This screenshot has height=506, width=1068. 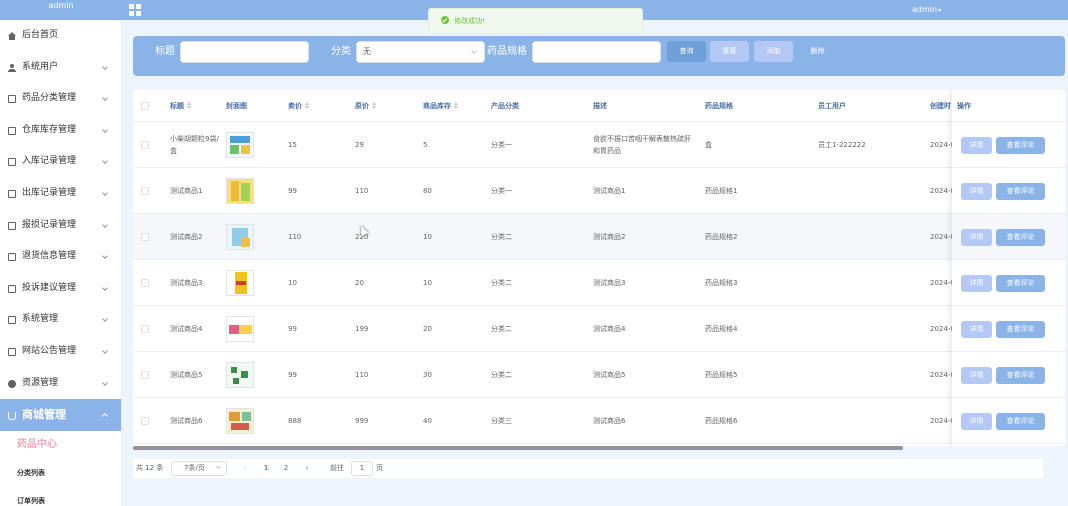 I want to click on sidebar-item-label: 药品分类管理, so click(x=49, y=98).